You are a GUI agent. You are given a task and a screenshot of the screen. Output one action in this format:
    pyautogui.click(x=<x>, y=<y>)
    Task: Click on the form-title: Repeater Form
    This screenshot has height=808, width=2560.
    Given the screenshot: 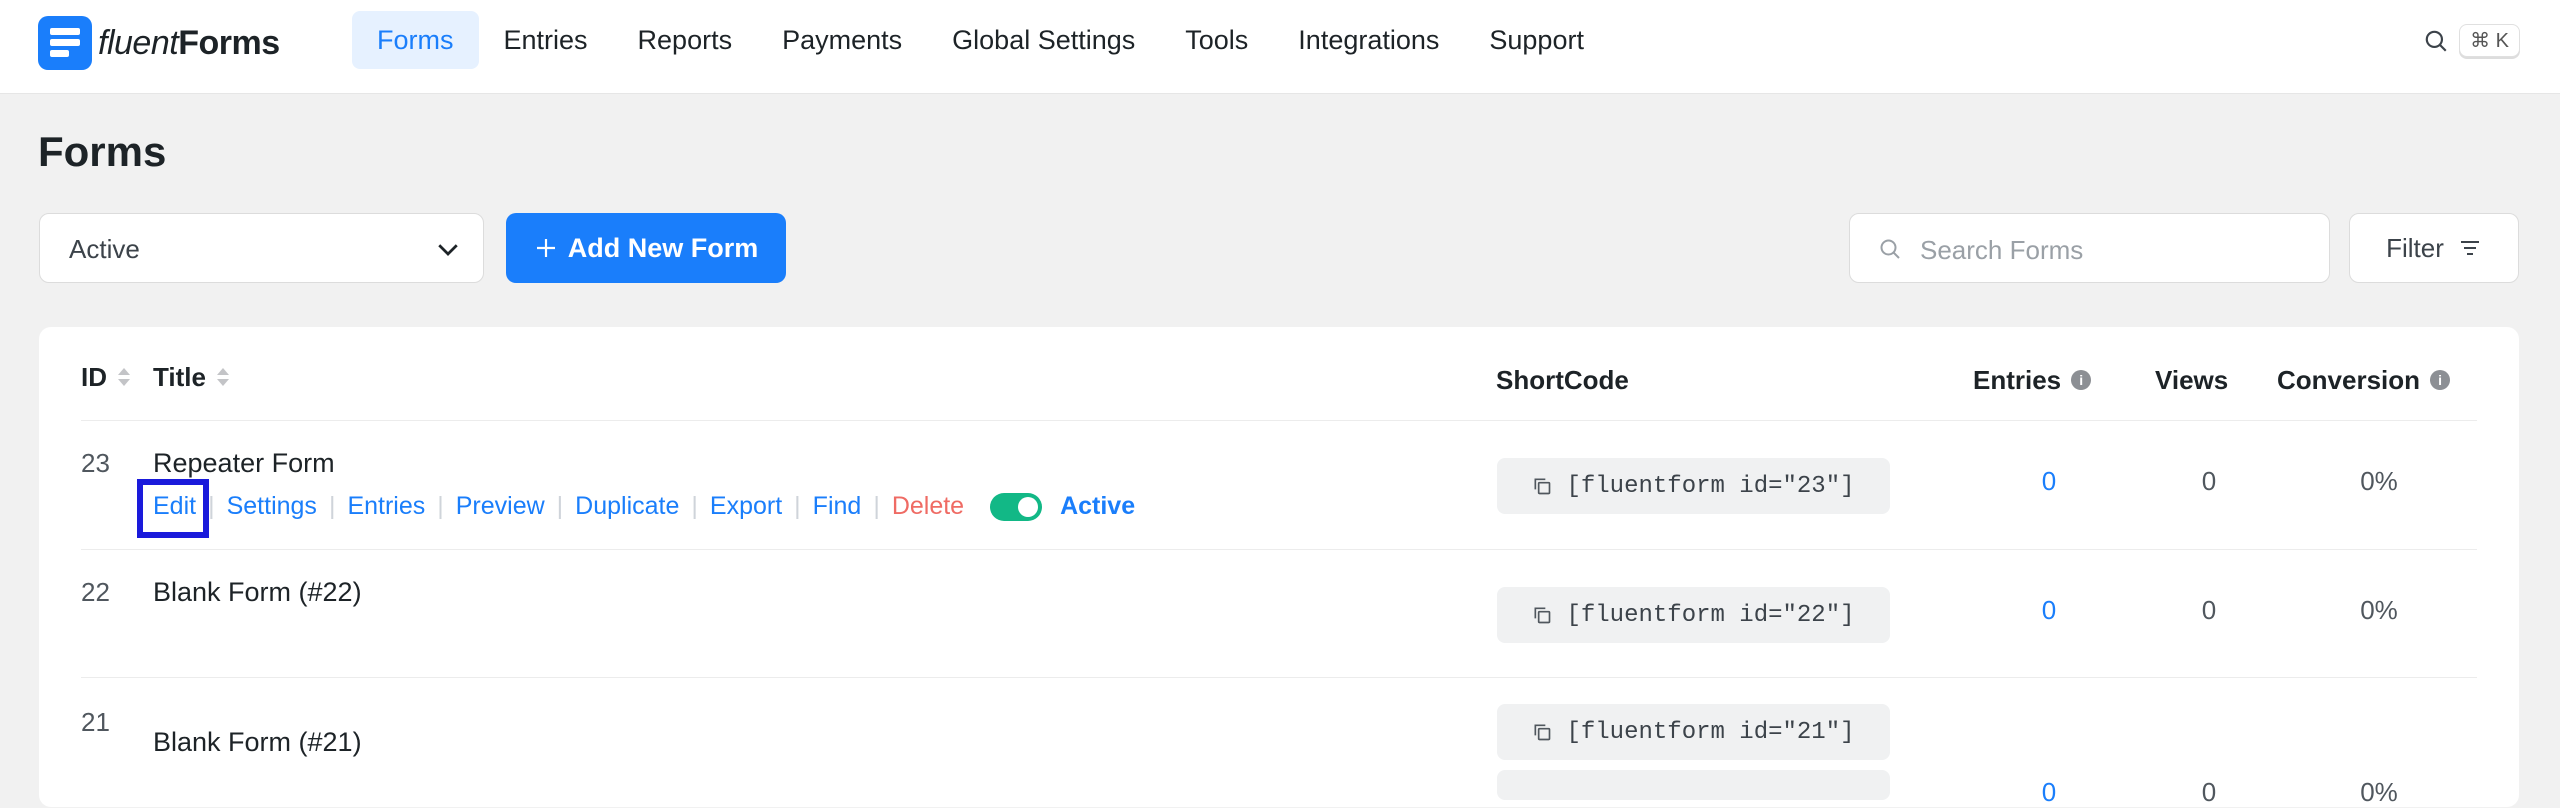 What is the action you would take?
    pyautogui.click(x=244, y=463)
    